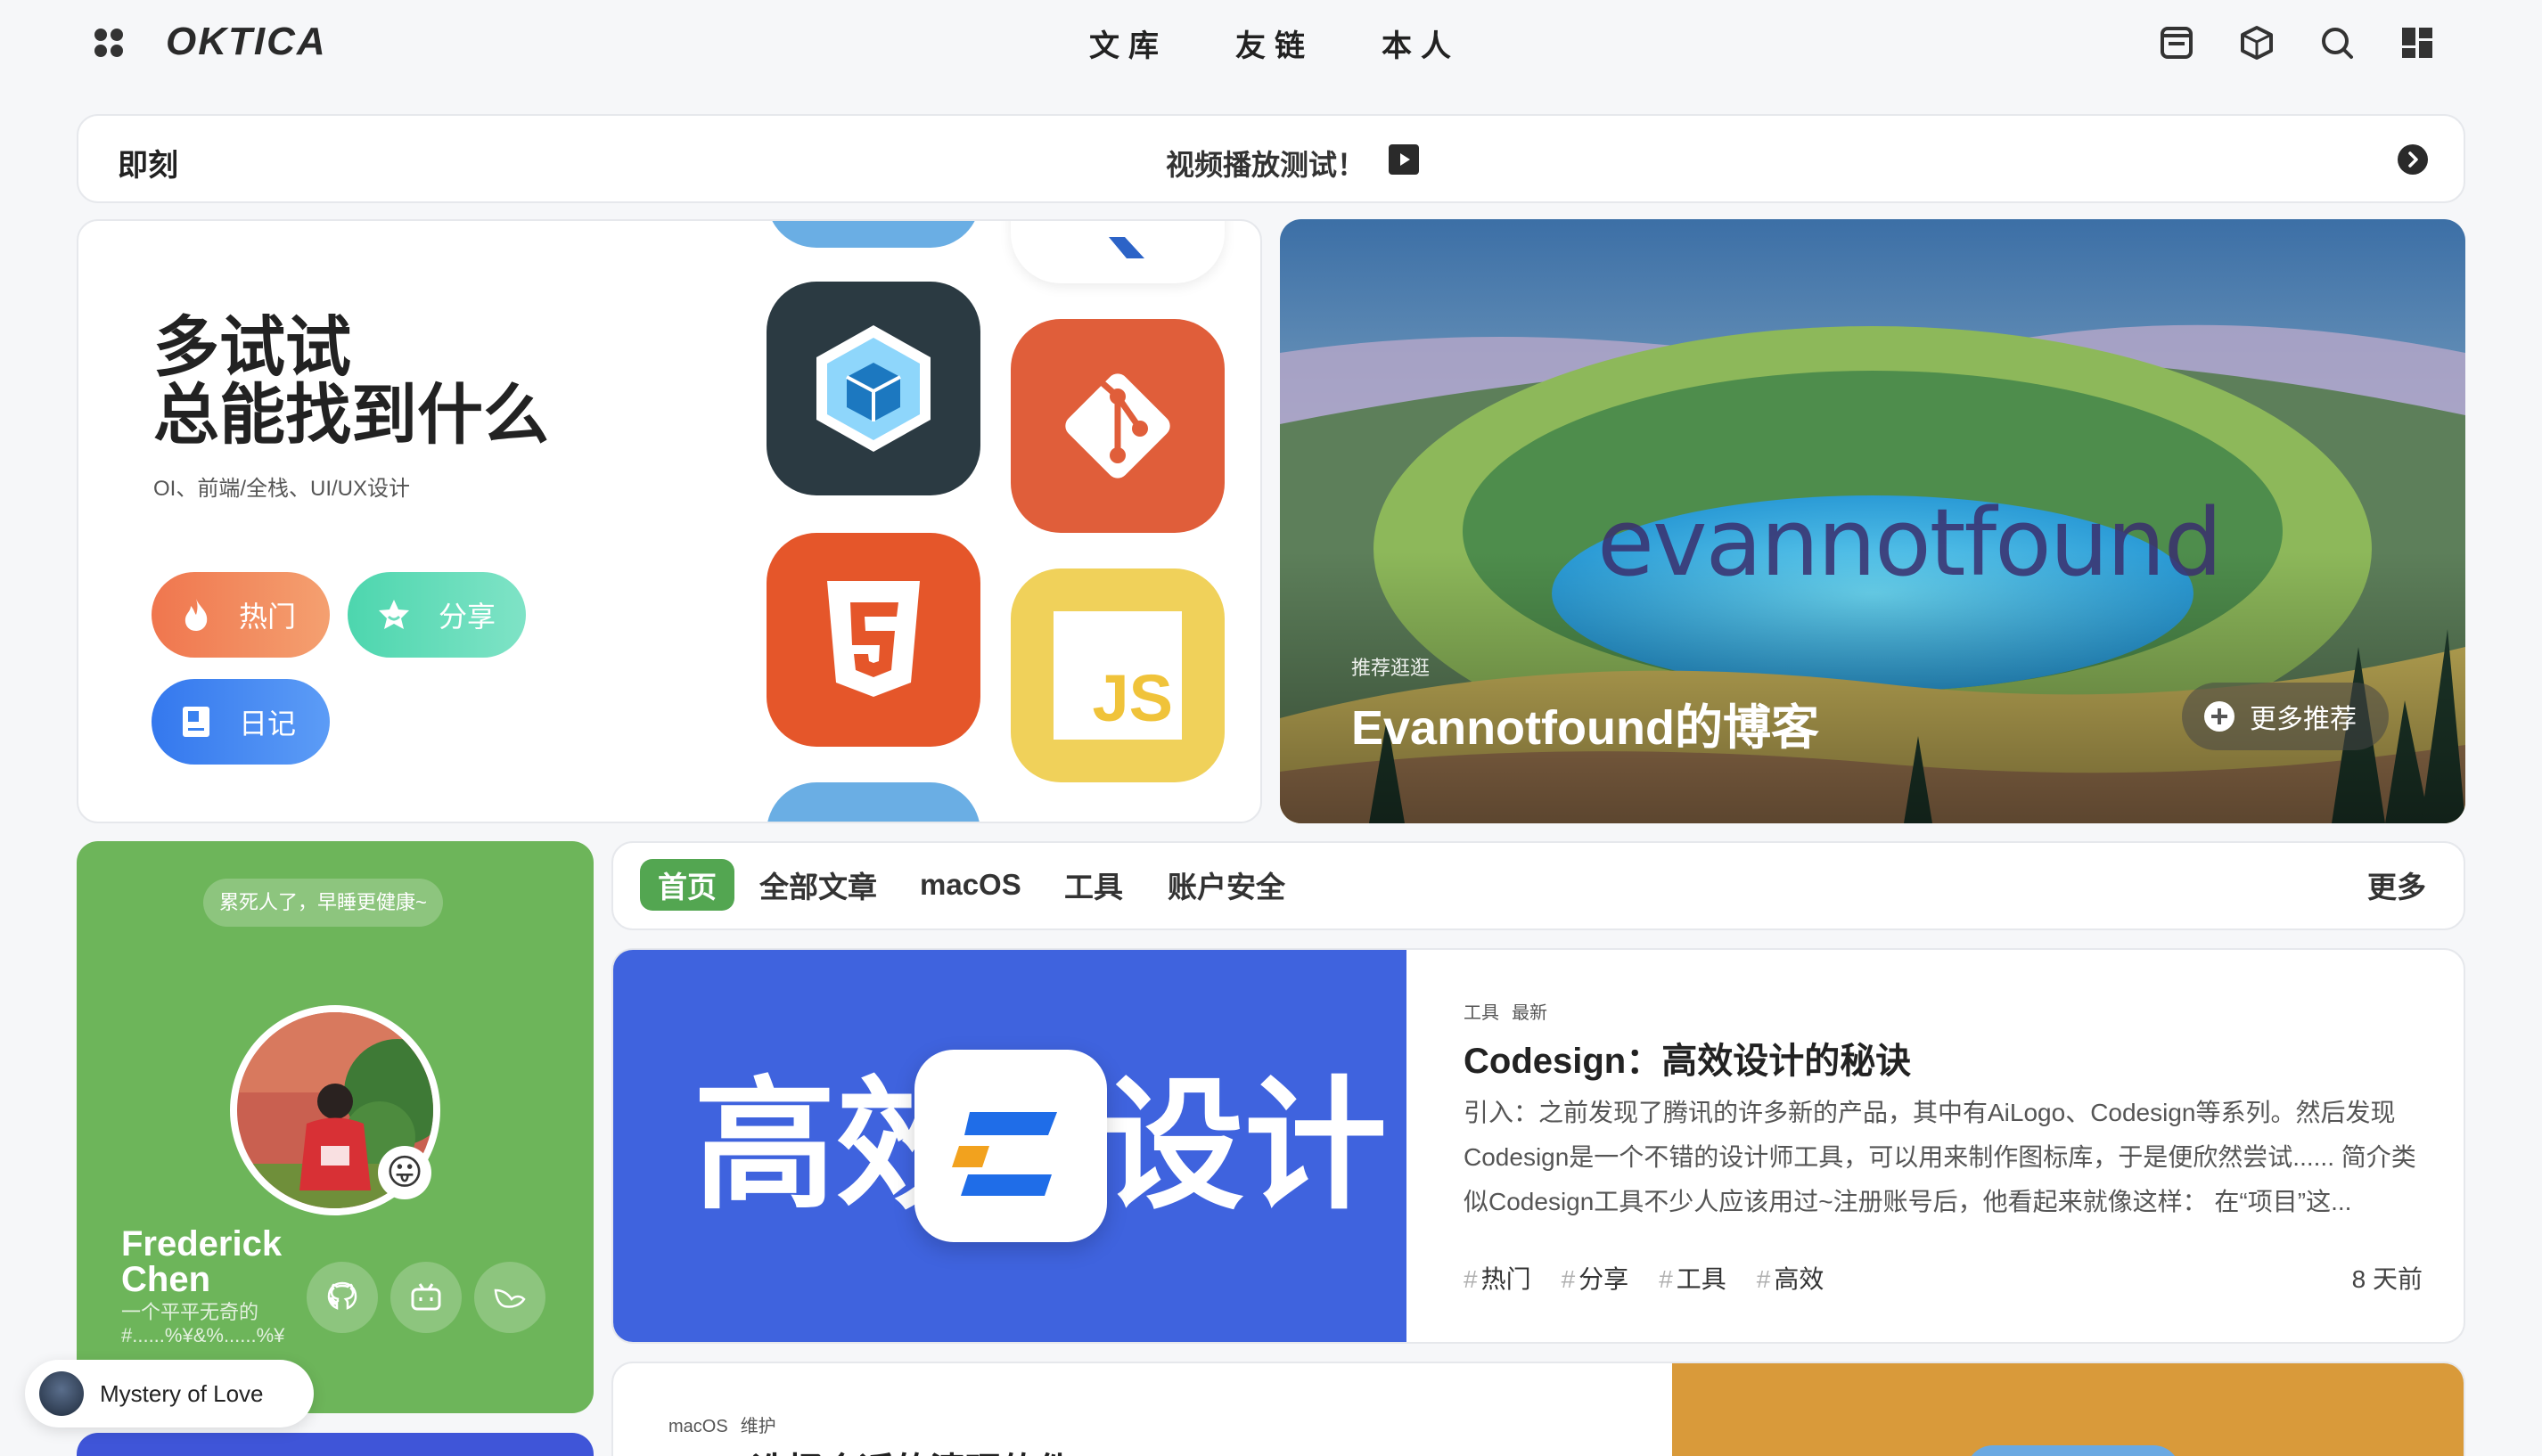  What do you see at coordinates (148, 166) in the screenshot?
I see `ticker-label: 即刻` at bounding box center [148, 166].